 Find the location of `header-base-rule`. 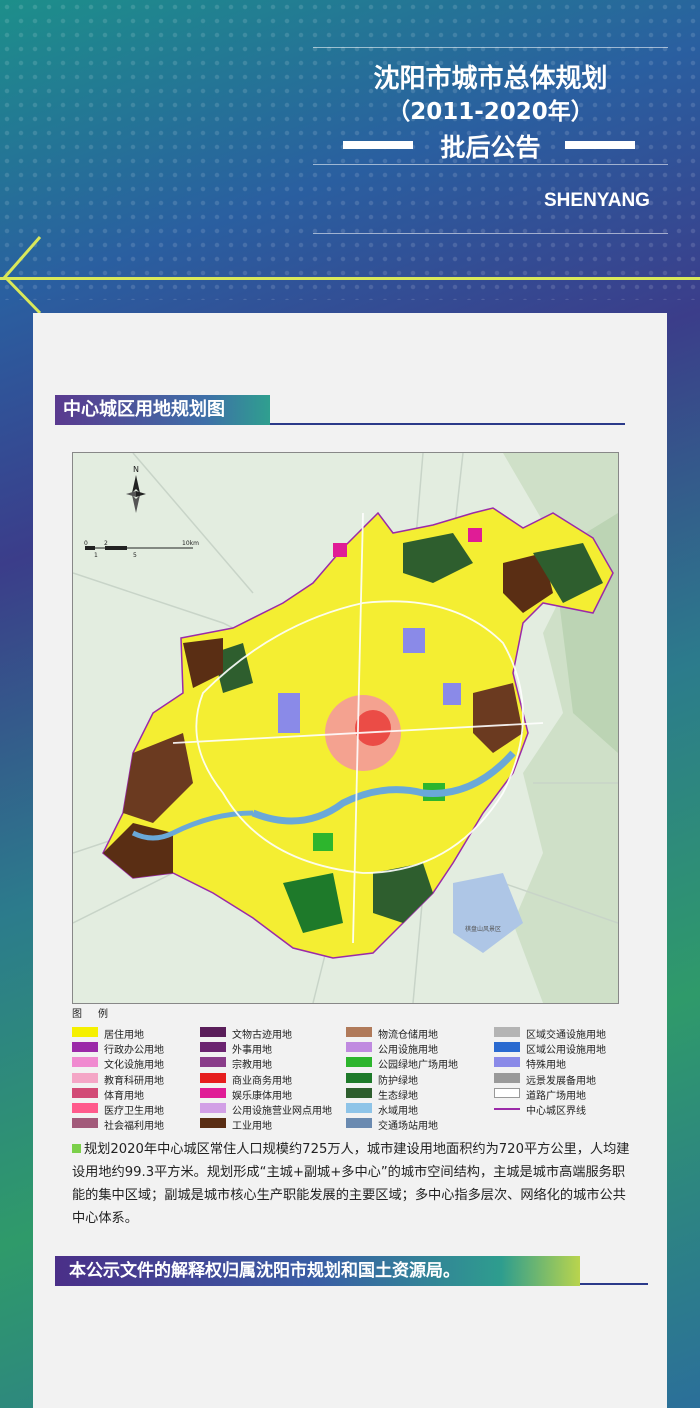

header-base-rule is located at coordinates (490, 233).